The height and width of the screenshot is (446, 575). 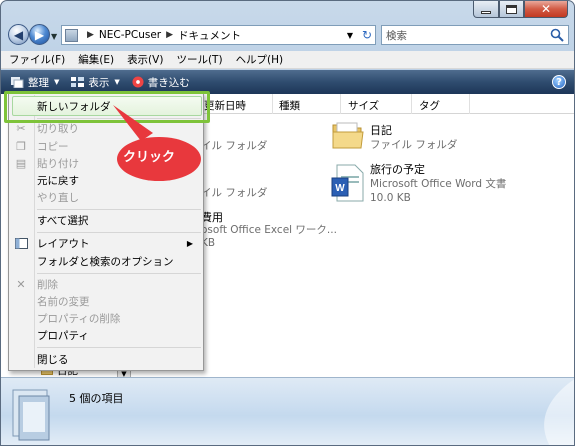 I want to click on menu-item-close: 閉じる, so click(x=106, y=359).